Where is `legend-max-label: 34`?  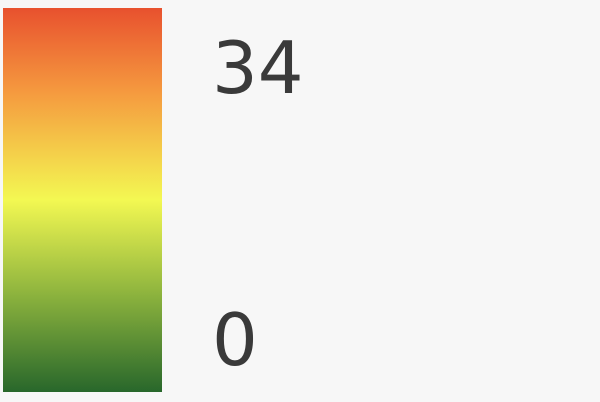 legend-max-label: 34 is located at coordinates (258, 68).